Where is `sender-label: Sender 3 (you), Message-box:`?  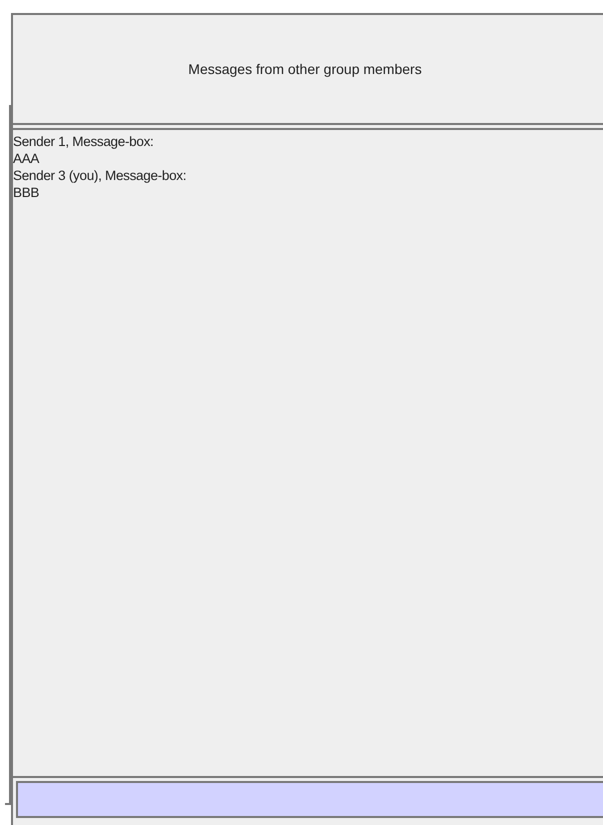 sender-label: Sender 3 (you), Message-box: is located at coordinates (100, 175).